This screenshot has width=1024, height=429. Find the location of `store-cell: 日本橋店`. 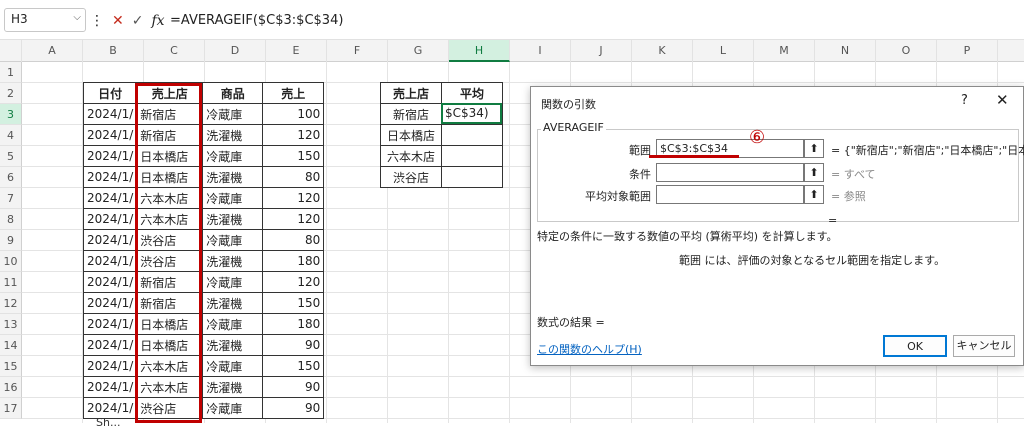

store-cell: 日本橋店 is located at coordinates (411, 135).